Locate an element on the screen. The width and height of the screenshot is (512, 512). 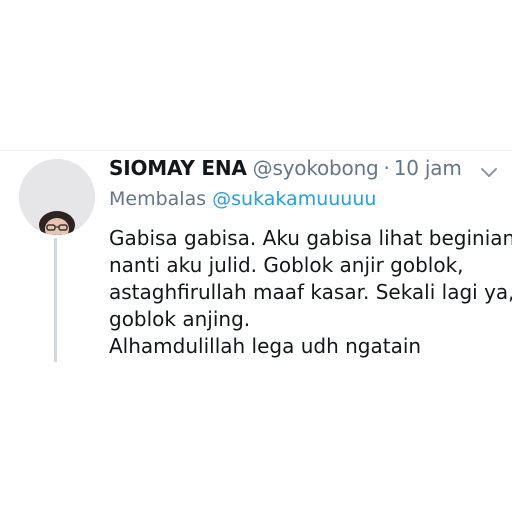
tweet-text-line: goblok anjing. is located at coordinates (180, 319).